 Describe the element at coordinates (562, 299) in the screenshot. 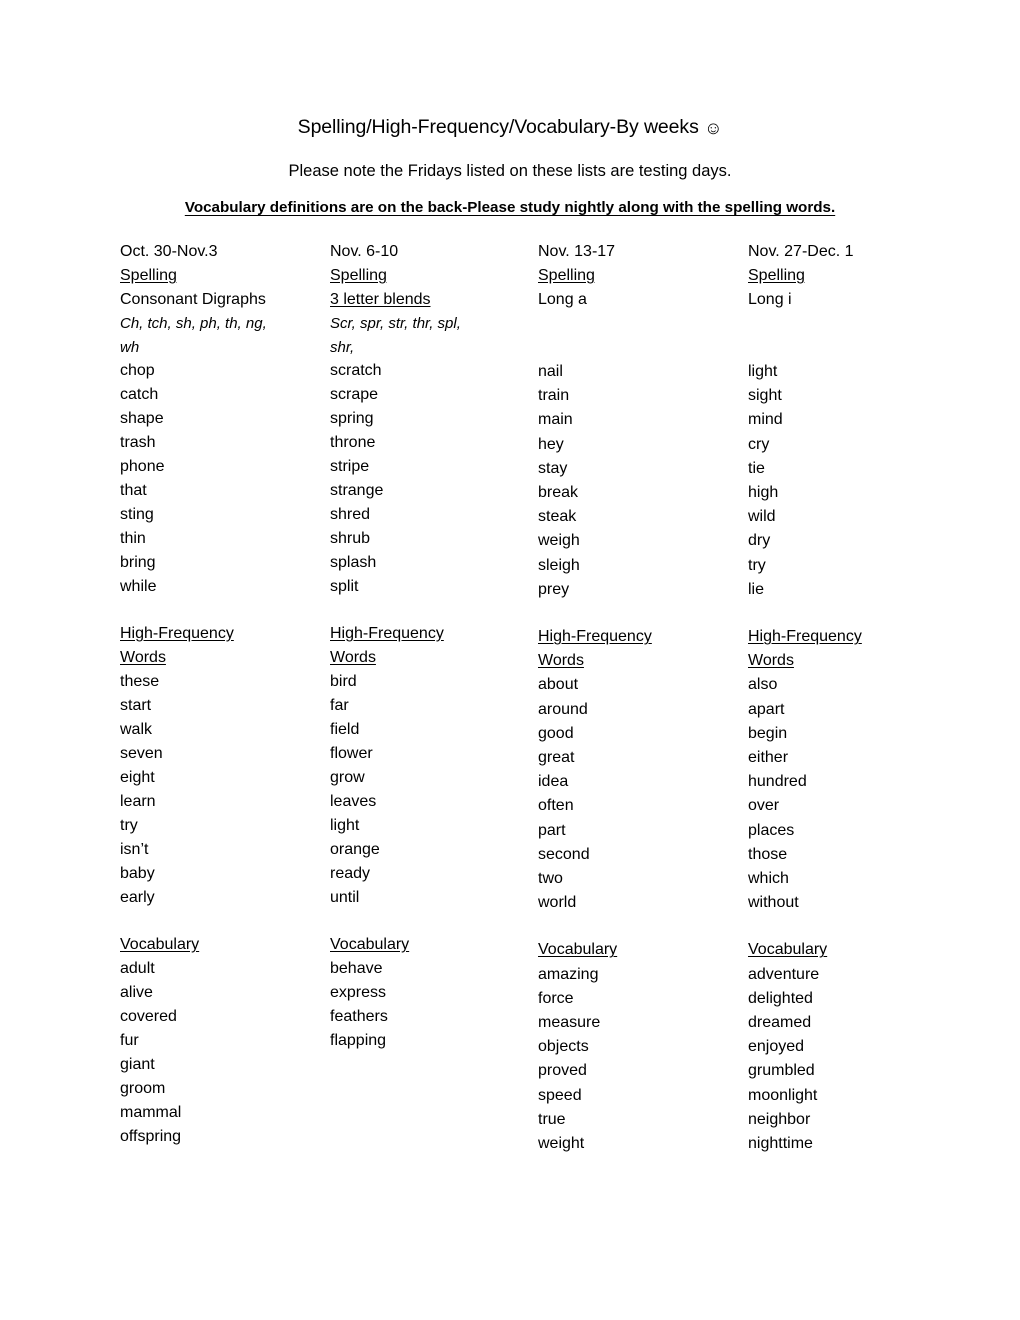

I see `week-3-pattern: Long a` at that location.